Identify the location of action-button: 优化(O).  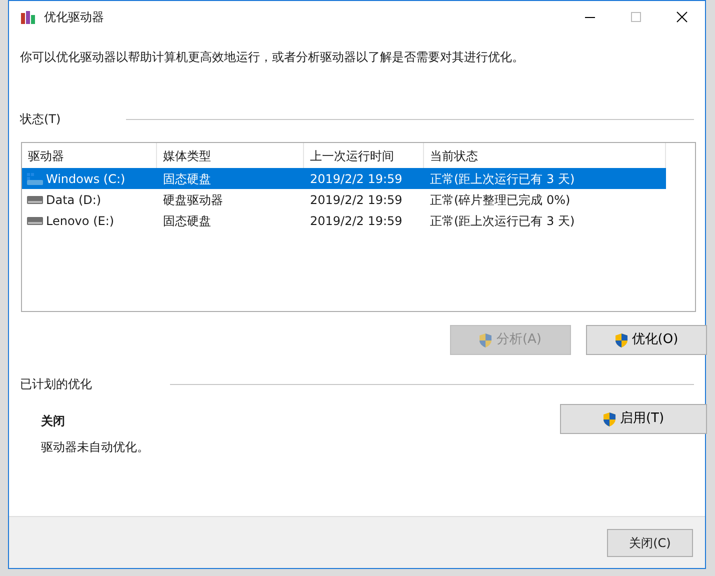
(646, 340).